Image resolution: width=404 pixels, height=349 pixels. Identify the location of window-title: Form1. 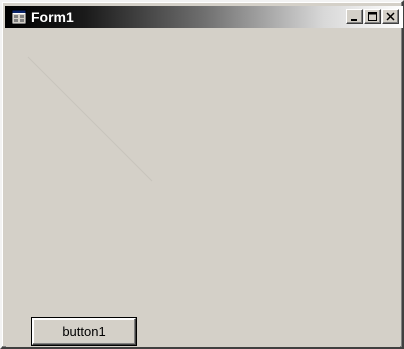
(52, 17).